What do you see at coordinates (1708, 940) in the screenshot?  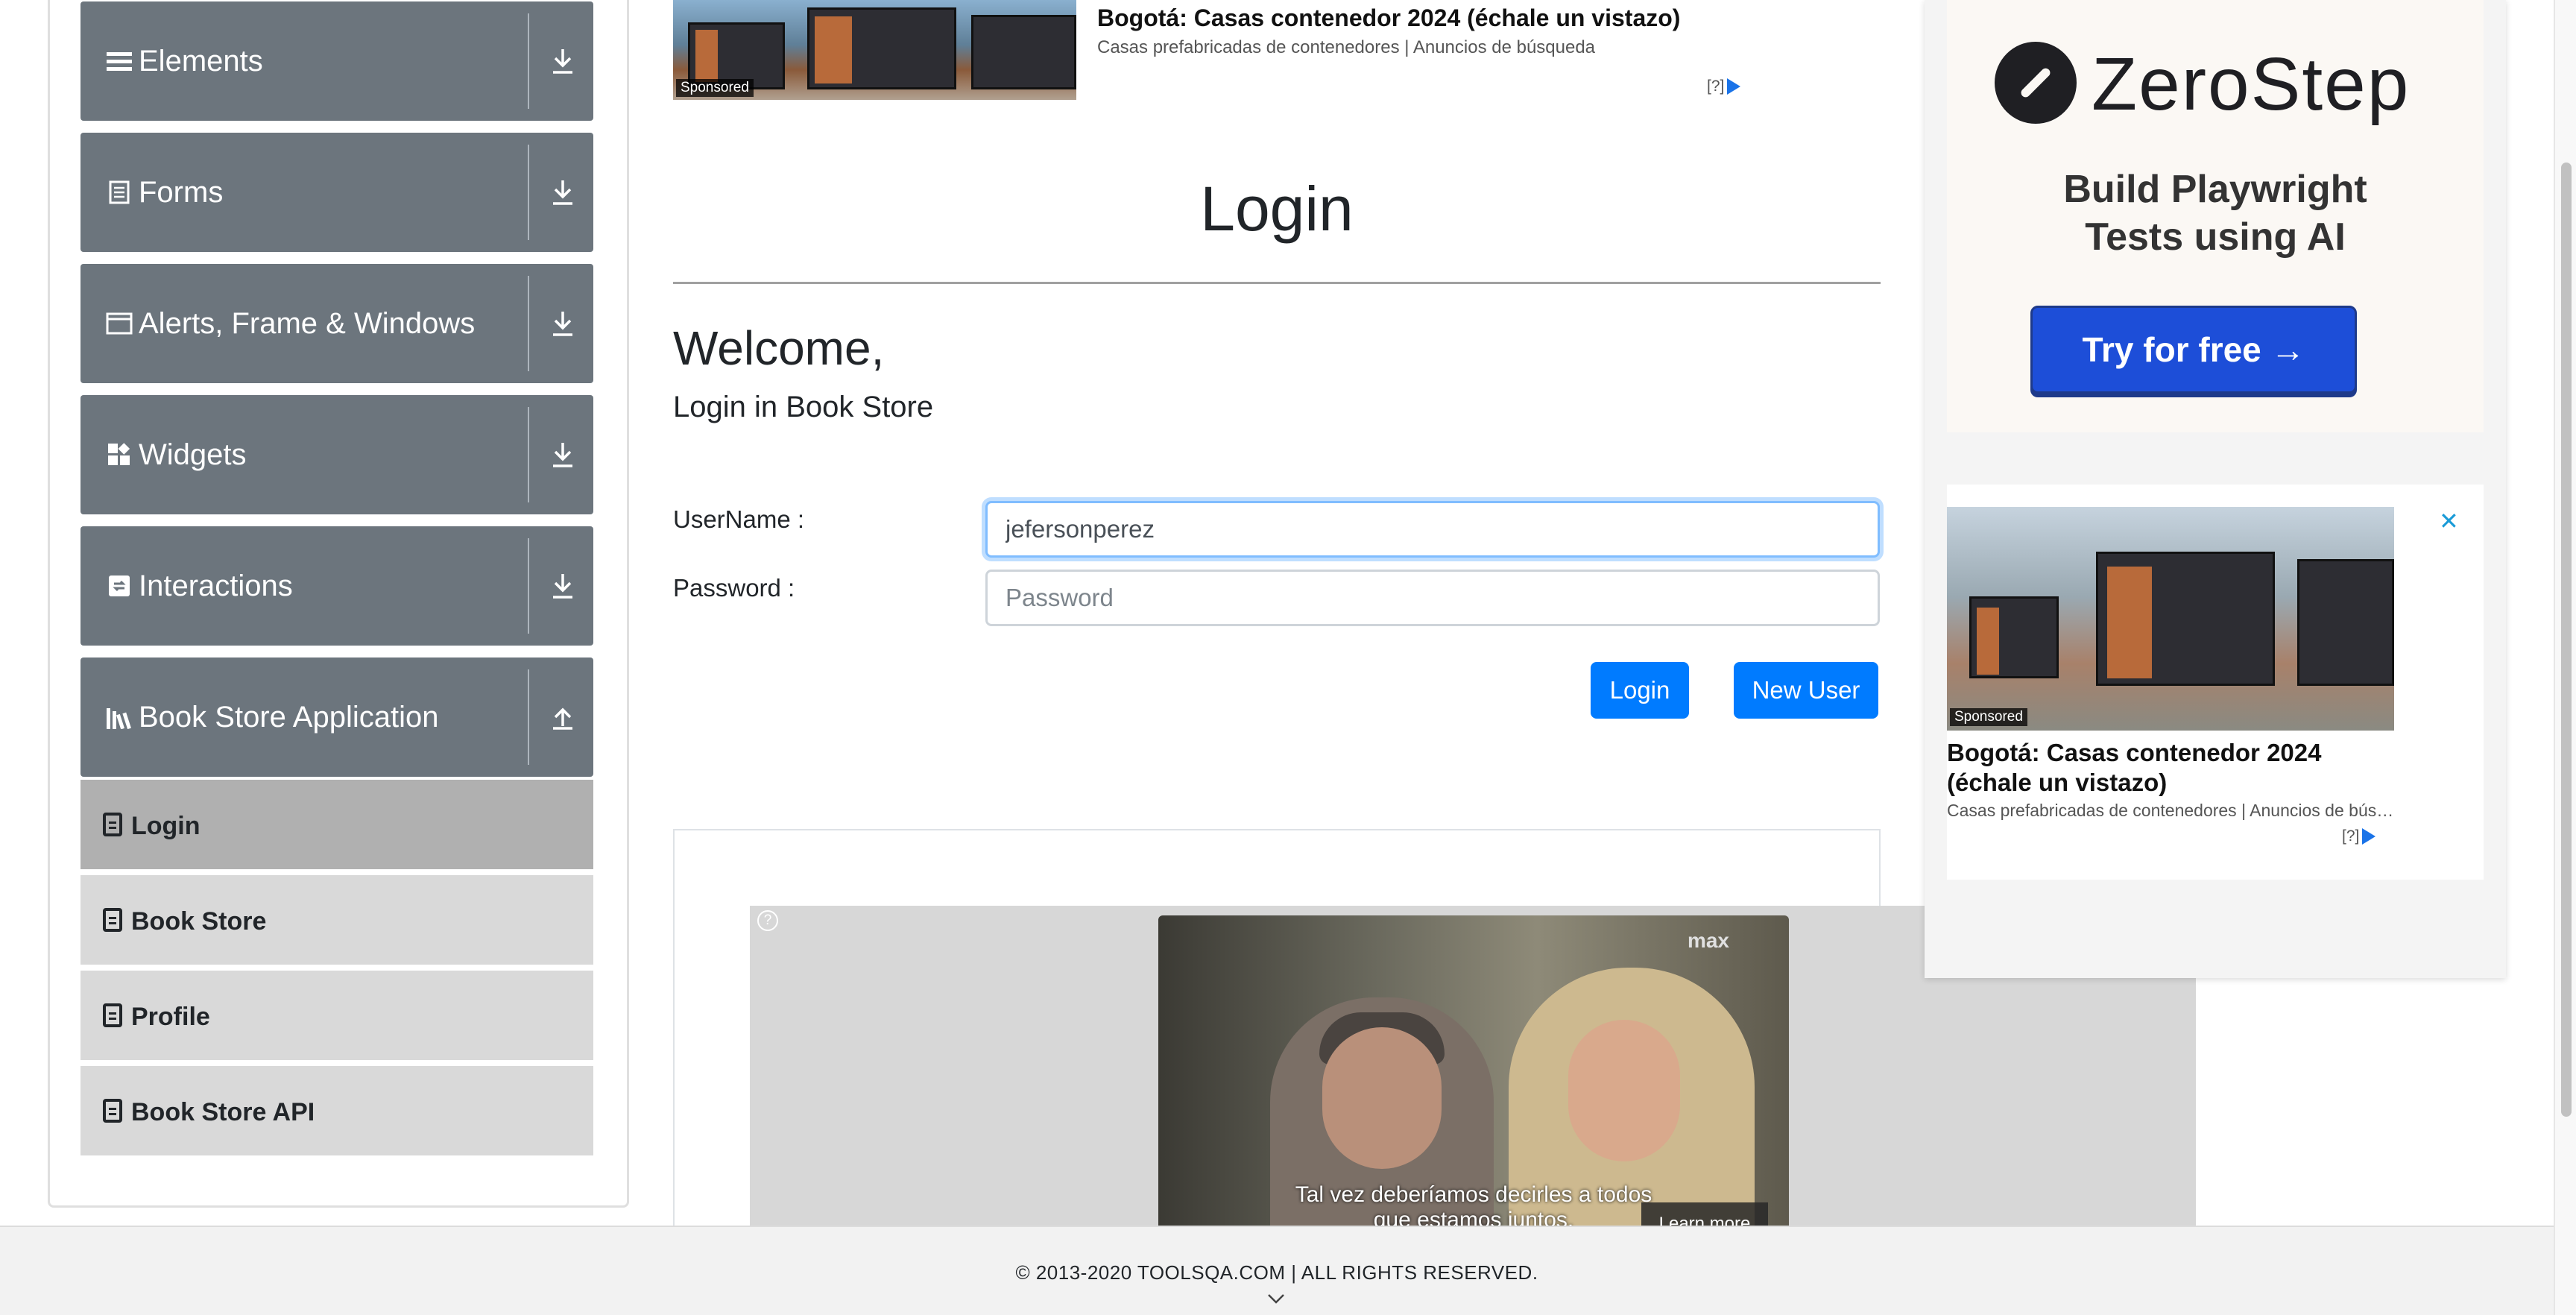 I see `video-brand-logo: max` at bounding box center [1708, 940].